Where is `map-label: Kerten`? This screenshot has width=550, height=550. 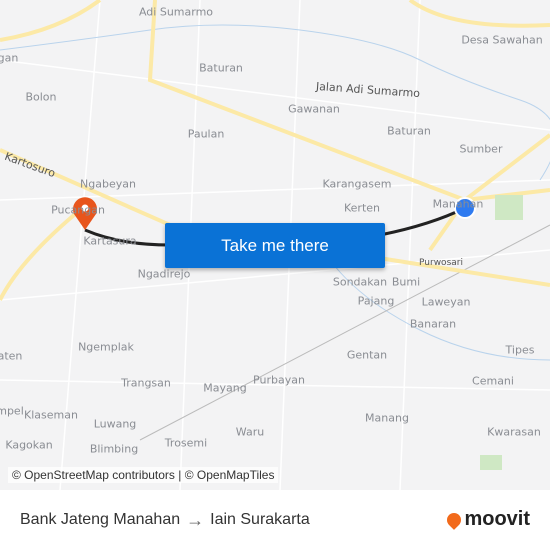
map-label: Kerten is located at coordinates (362, 208).